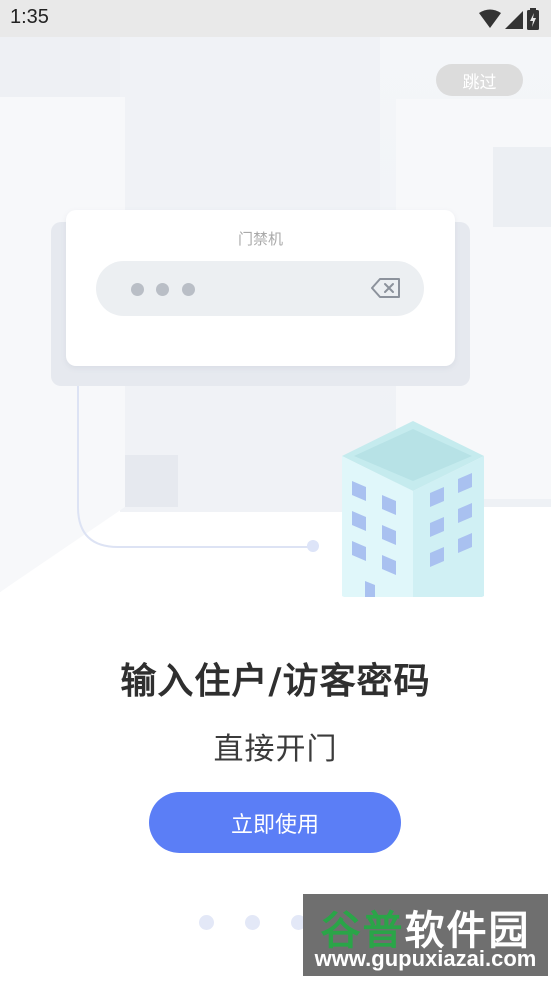  I want to click on subline: 直接开门, so click(275, 749).